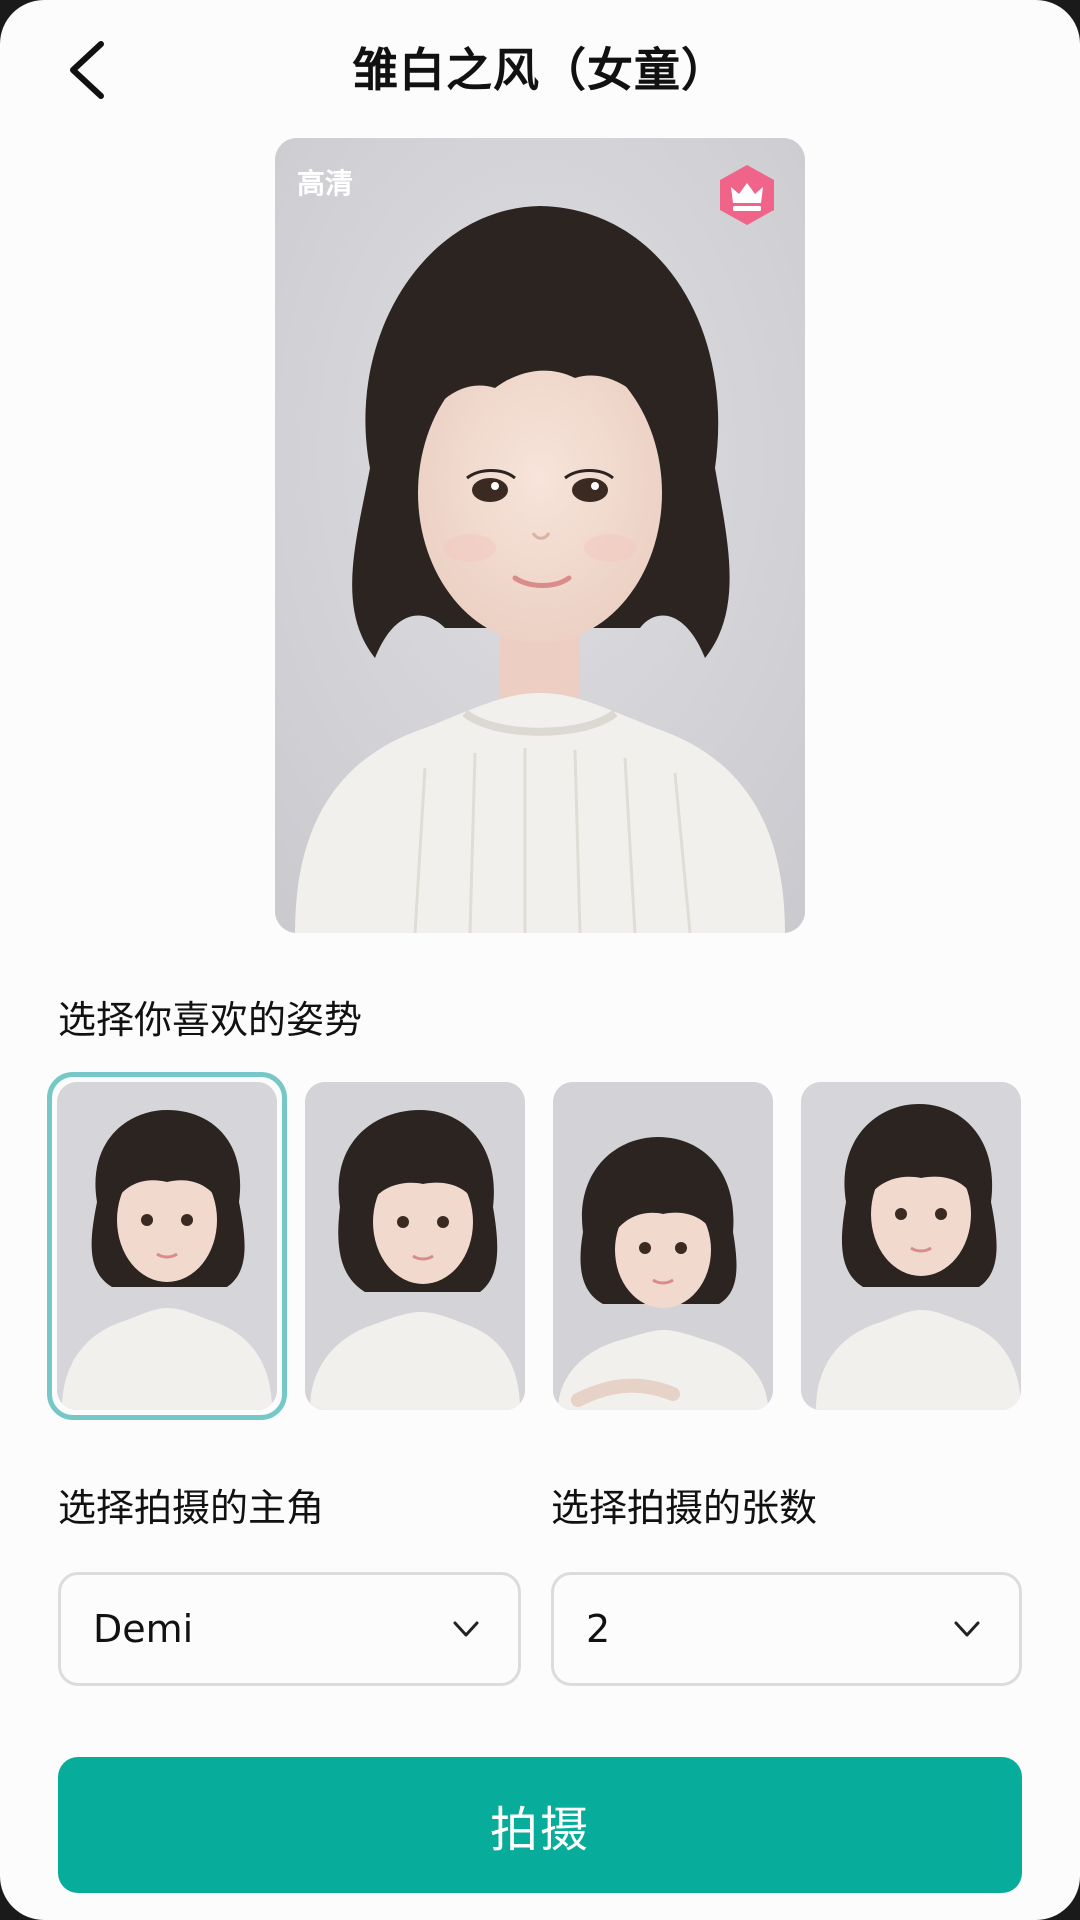 The height and width of the screenshot is (1920, 1080). I want to click on hd-badge: 高清, so click(325, 183).